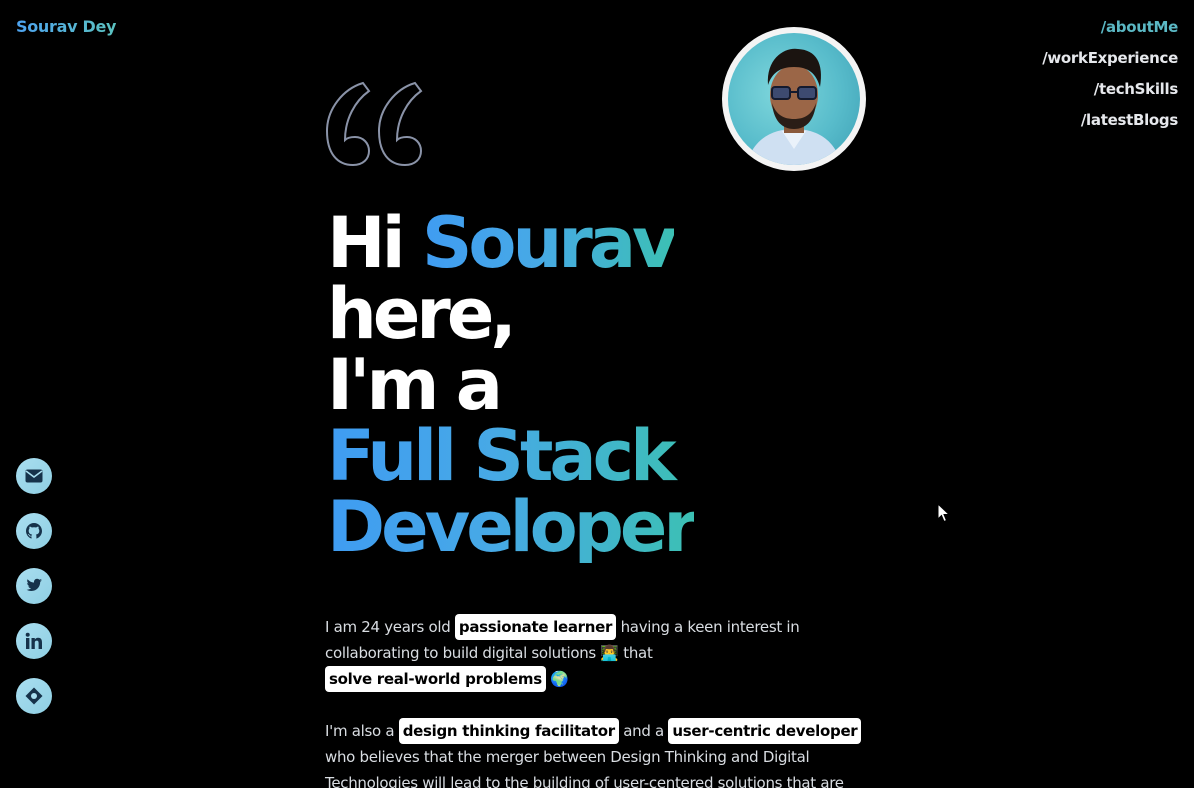  What do you see at coordinates (549, 243) in the screenshot?
I see `hero-name: Sourav` at bounding box center [549, 243].